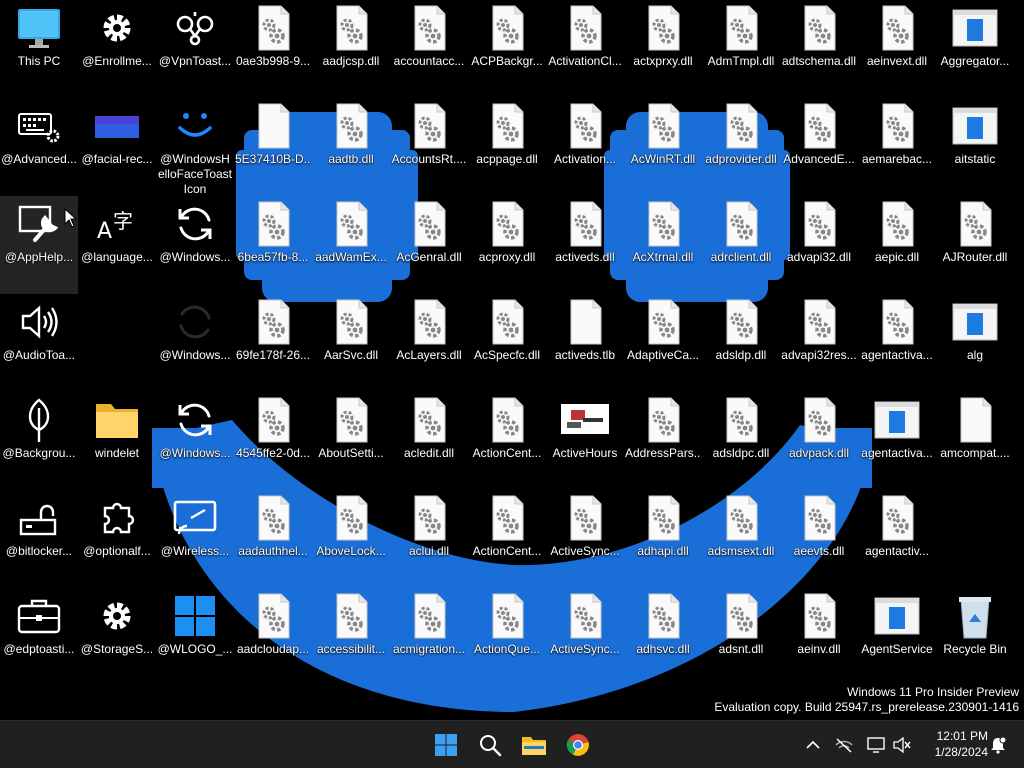 The image size is (1024, 768). Describe the element at coordinates (819, 245) in the screenshot. I see `desktop-icon-advapi32-dll: advapi32.dll` at that location.